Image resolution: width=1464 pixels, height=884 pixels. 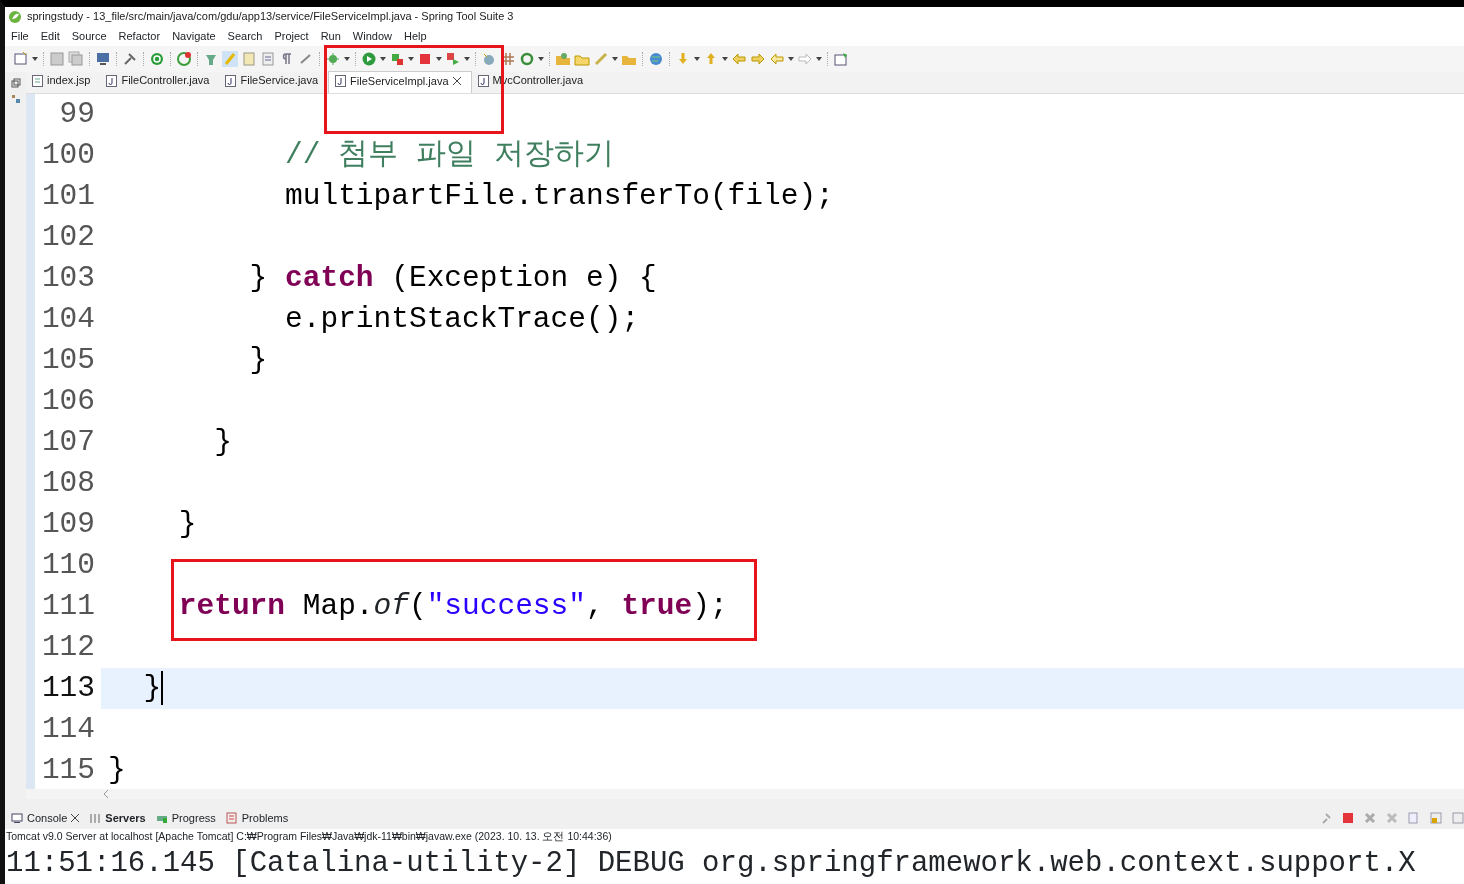 What do you see at coordinates (841, 59) in the screenshot?
I see `window-icon` at bounding box center [841, 59].